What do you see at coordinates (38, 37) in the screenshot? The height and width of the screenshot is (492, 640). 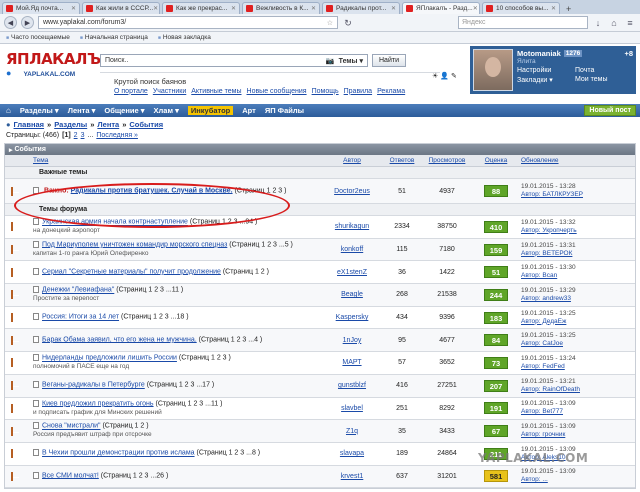 I see `bookmark-item: Часто посещаемые` at bounding box center [38, 37].